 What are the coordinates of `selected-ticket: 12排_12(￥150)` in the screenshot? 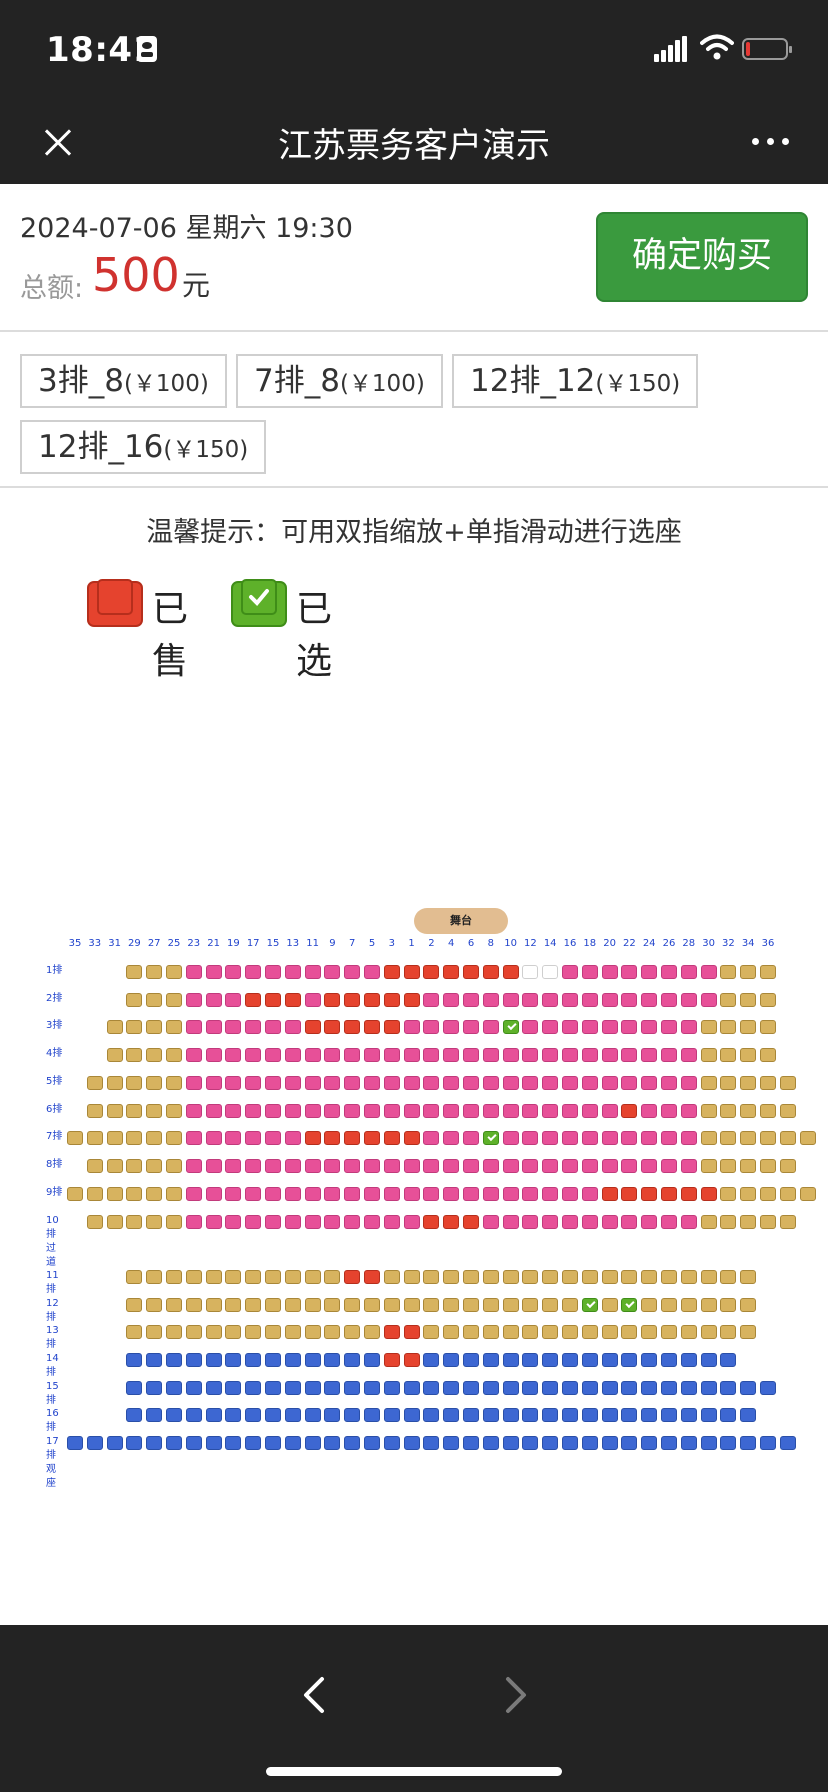 It's located at (575, 381).